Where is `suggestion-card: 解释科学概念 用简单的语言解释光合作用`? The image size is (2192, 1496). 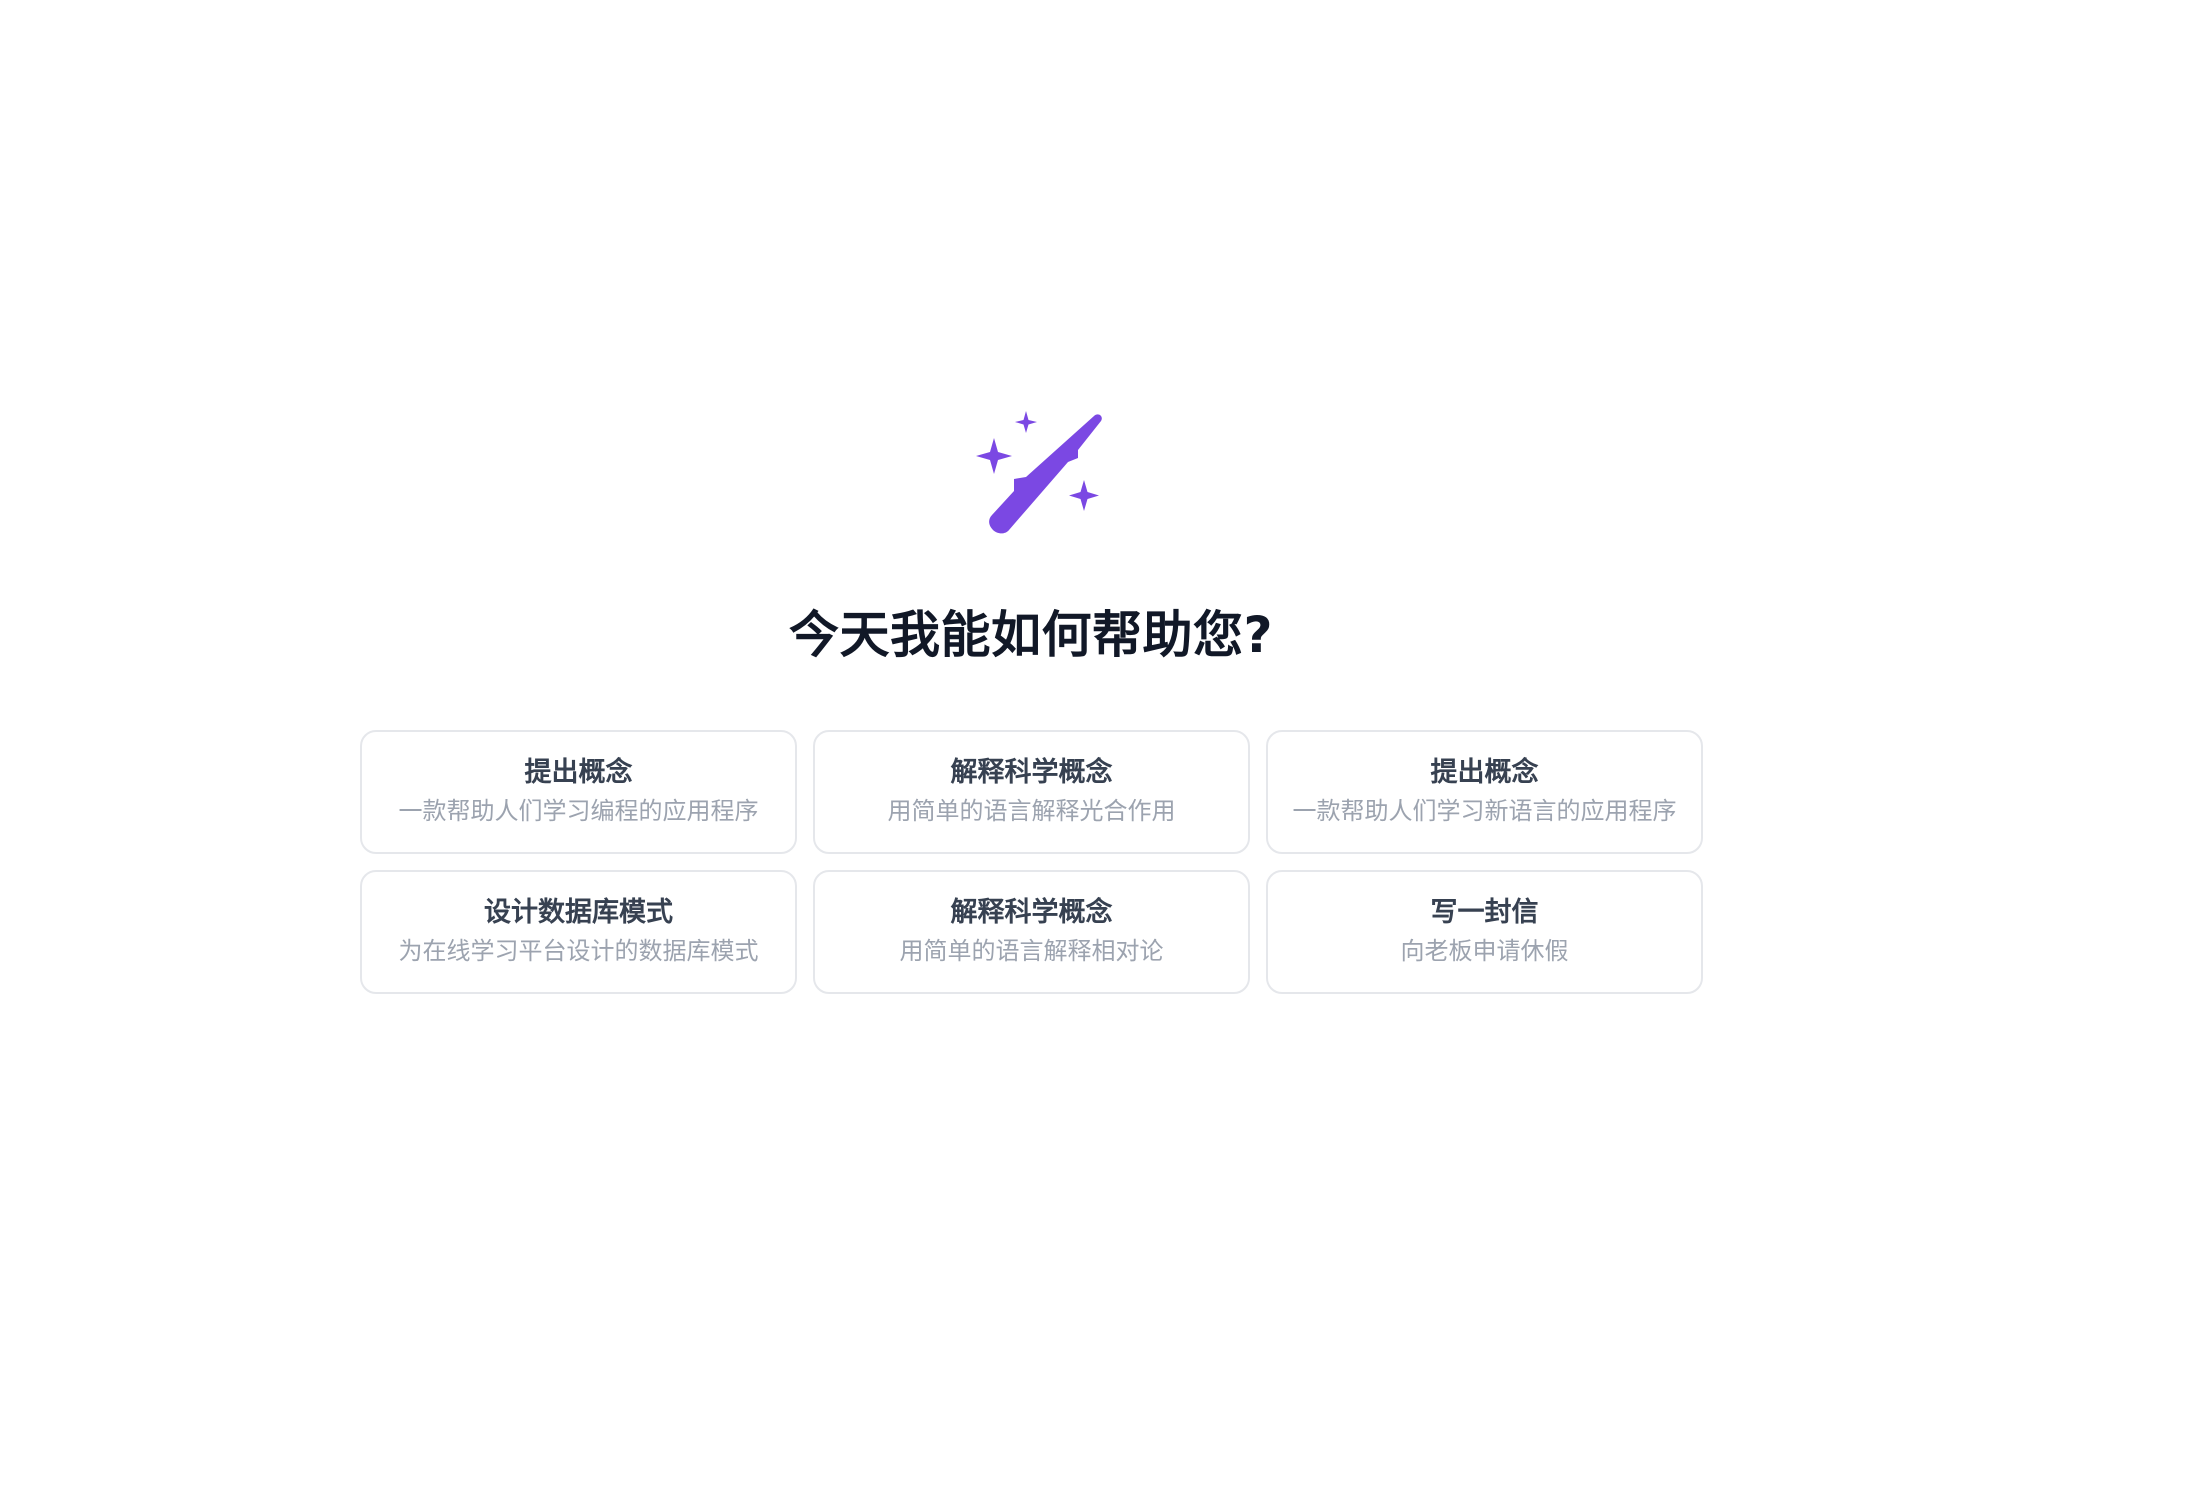
suggestion-card: 解释科学概念 用简单的语言解释光合作用 is located at coordinates (1031, 792).